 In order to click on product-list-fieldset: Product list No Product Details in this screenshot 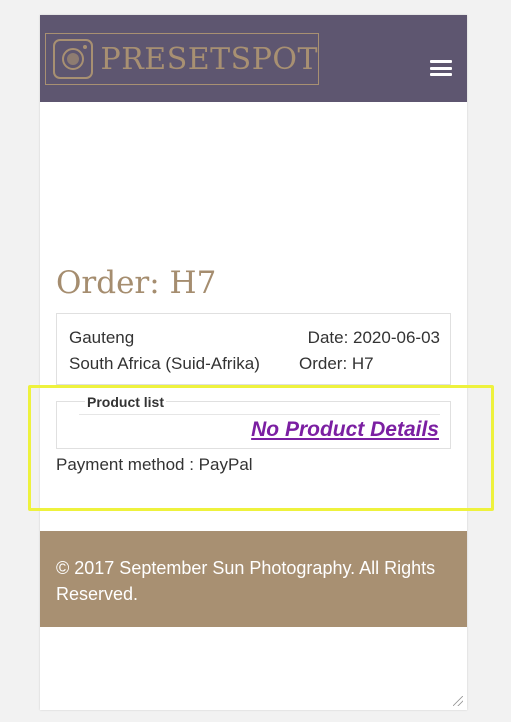, I will do `click(253, 421)`.